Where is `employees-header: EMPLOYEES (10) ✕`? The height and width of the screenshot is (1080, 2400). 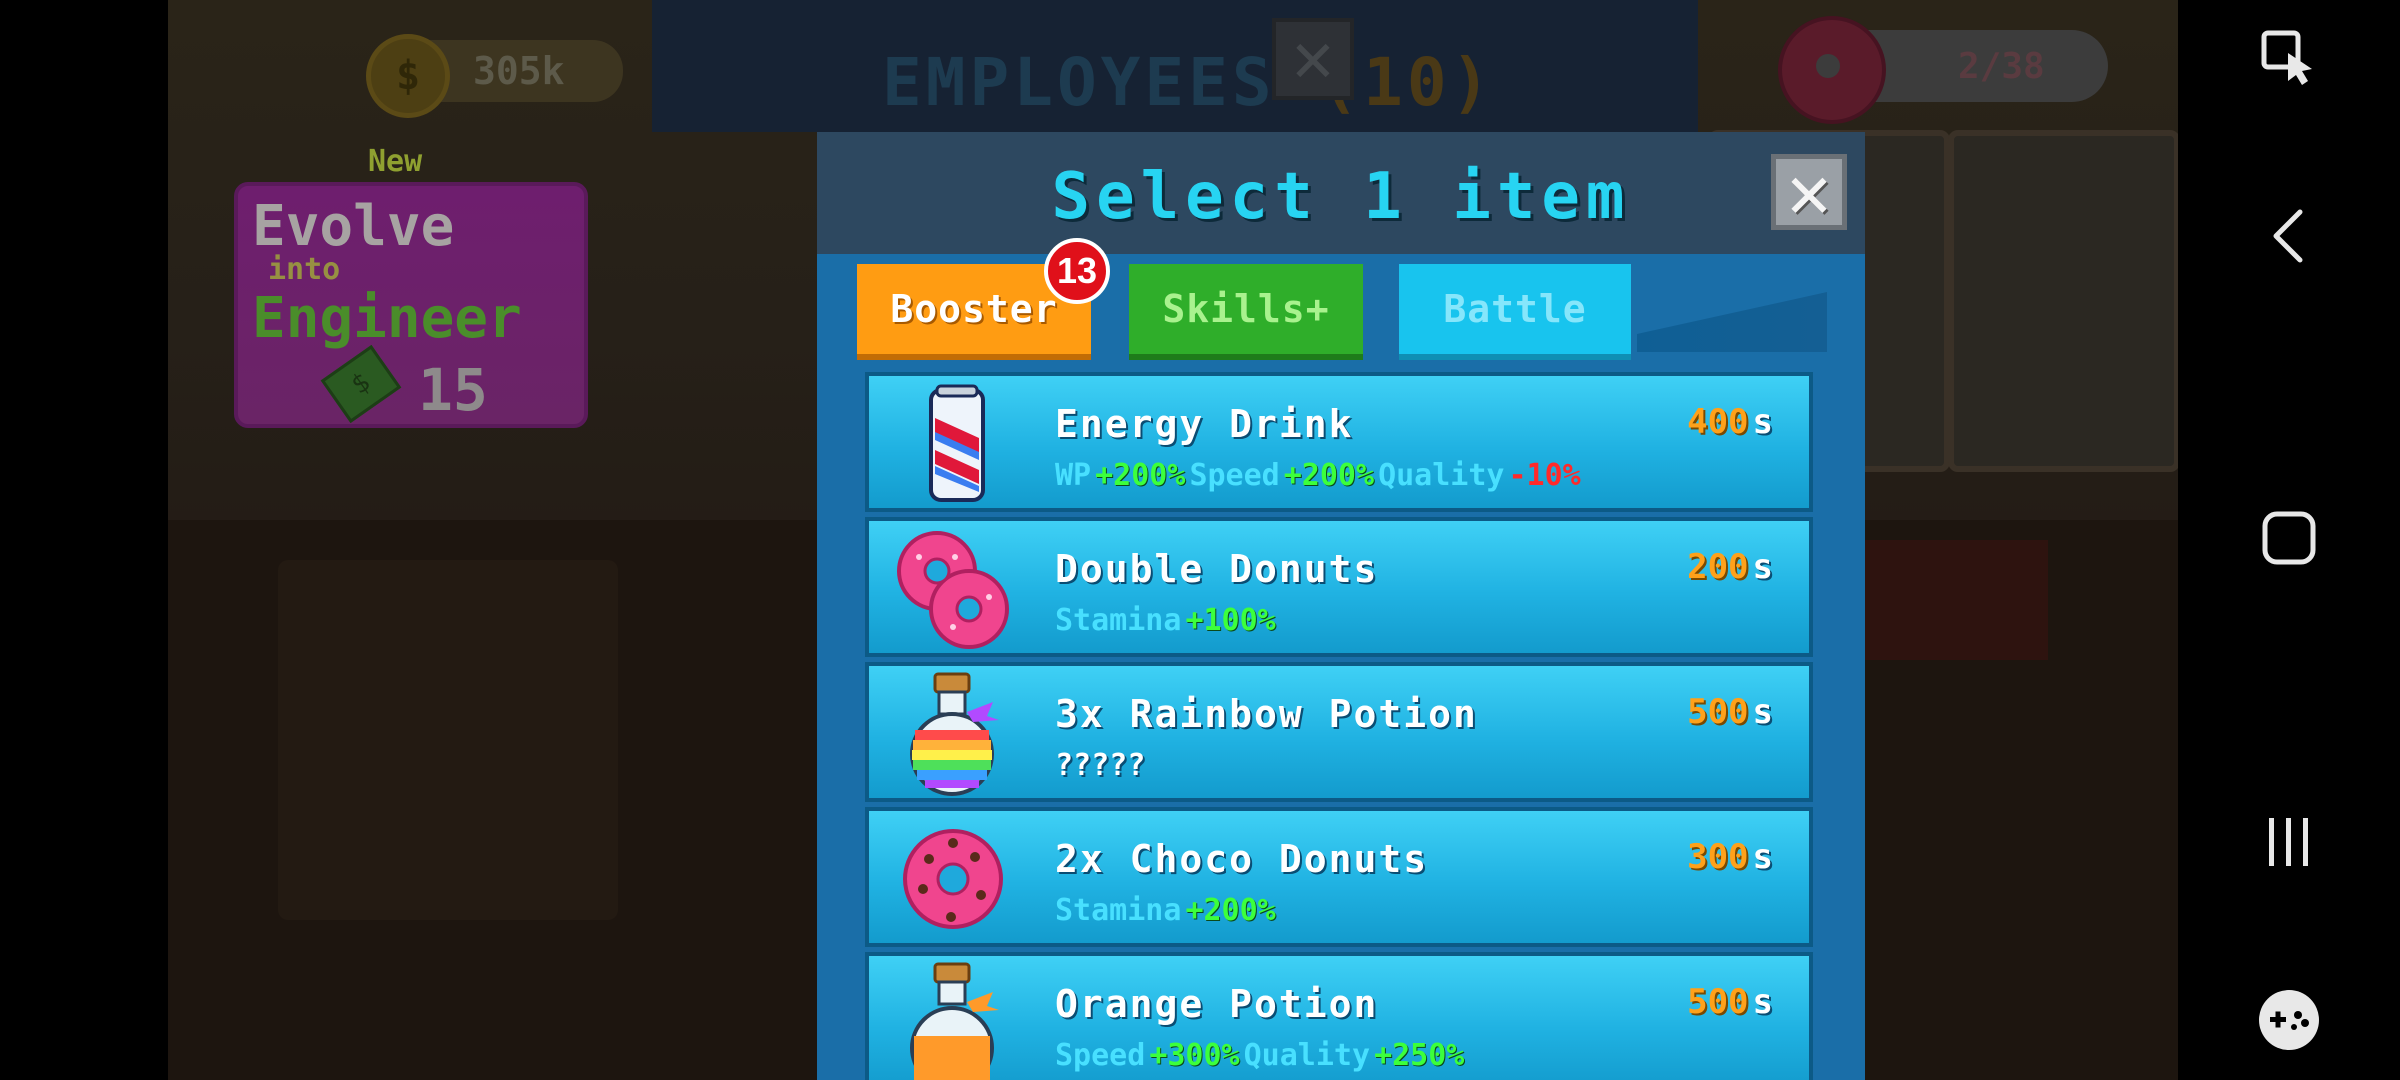 employees-header: EMPLOYEES (10) ✕ is located at coordinates (1175, 66).